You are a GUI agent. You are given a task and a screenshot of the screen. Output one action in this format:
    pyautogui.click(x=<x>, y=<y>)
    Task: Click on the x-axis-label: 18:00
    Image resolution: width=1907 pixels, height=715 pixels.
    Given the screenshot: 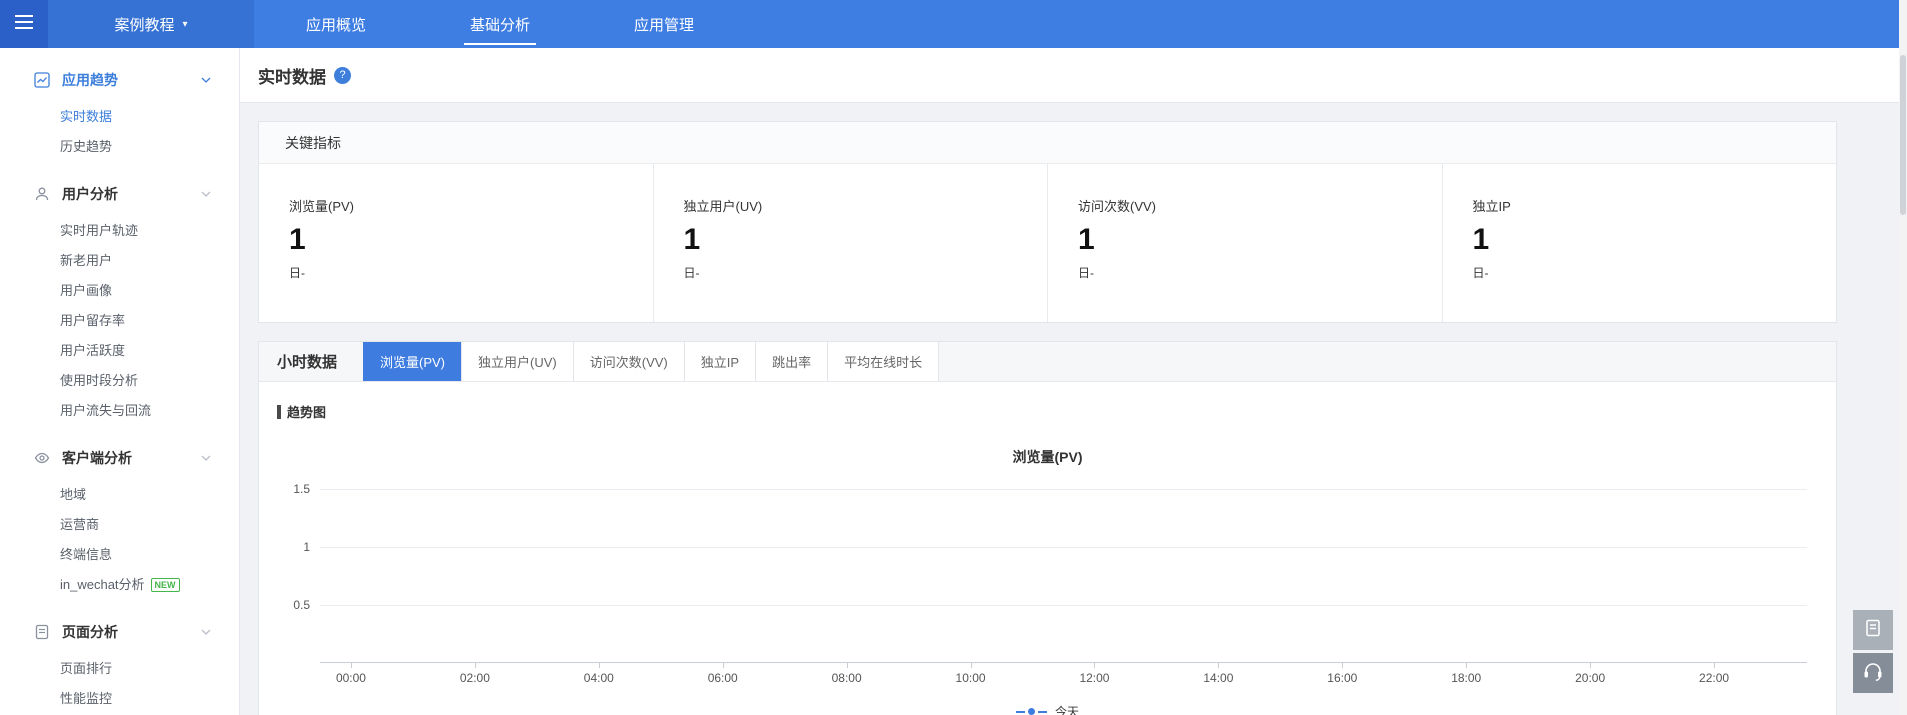 What is the action you would take?
    pyautogui.click(x=1466, y=678)
    